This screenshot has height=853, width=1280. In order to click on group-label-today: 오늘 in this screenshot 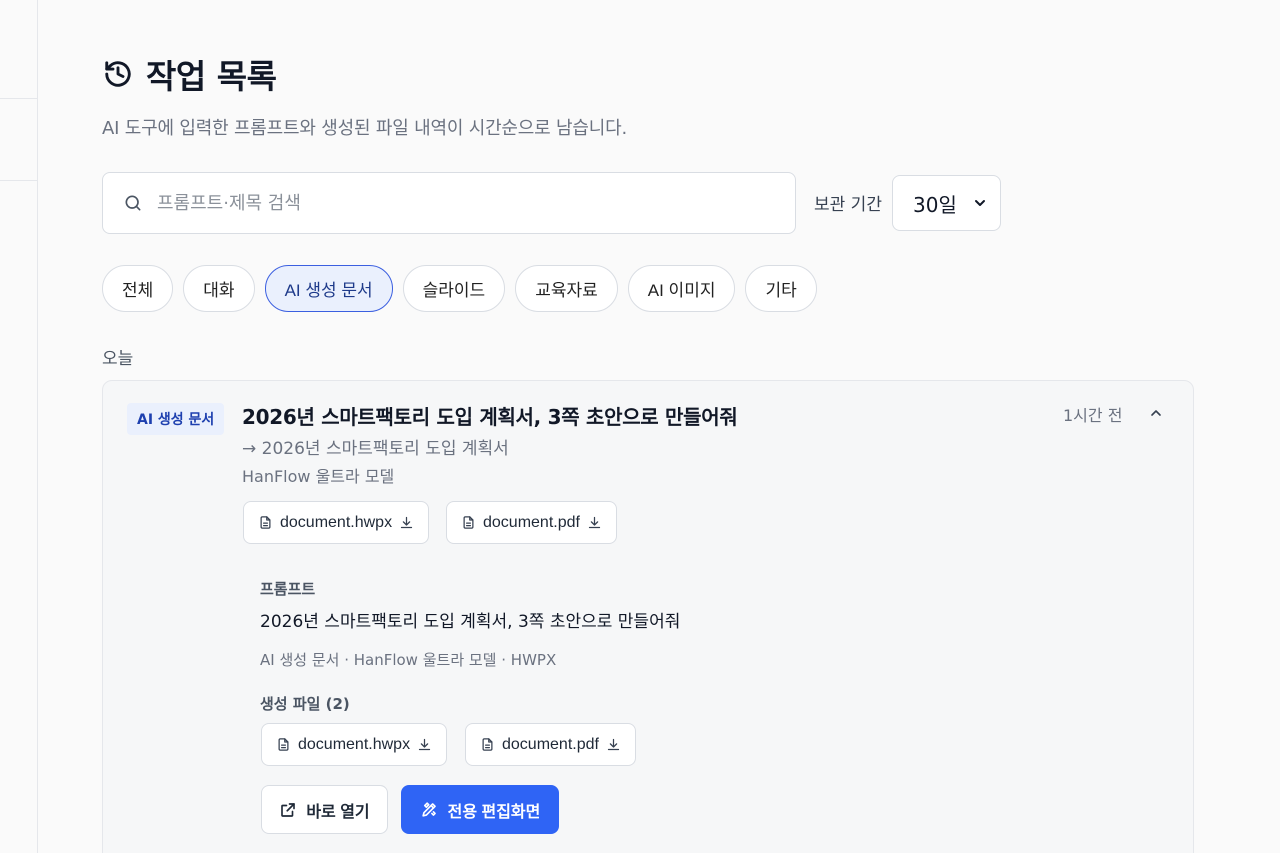, I will do `click(118, 359)`.